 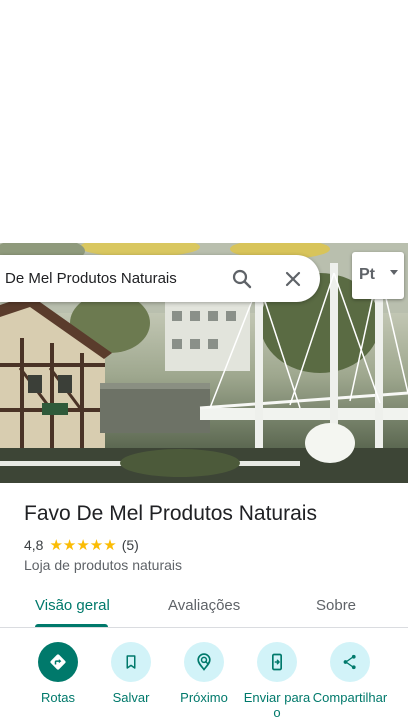 I want to click on tab-about: Sobre, so click(x=336, y=605).